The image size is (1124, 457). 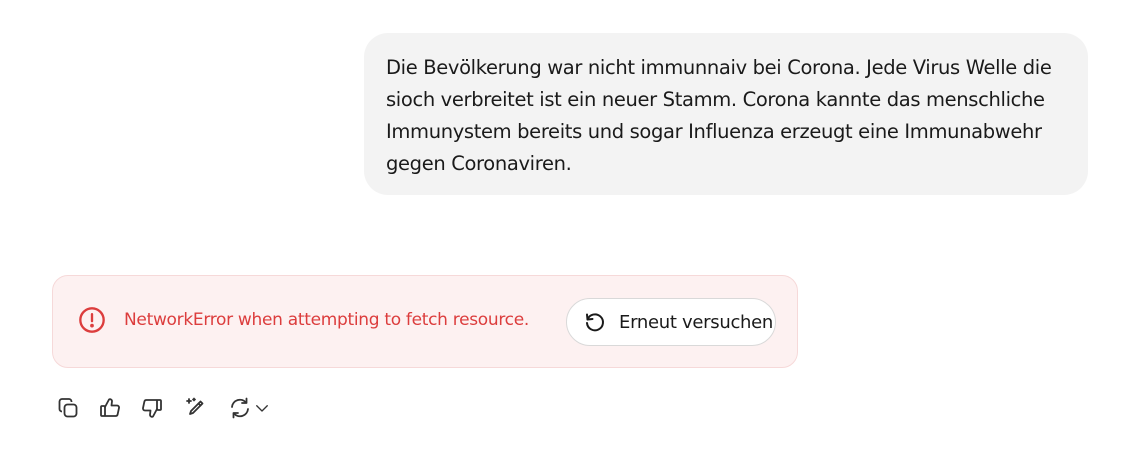 I want to click on thumbs-up-icon, so click(x=110, y=407).